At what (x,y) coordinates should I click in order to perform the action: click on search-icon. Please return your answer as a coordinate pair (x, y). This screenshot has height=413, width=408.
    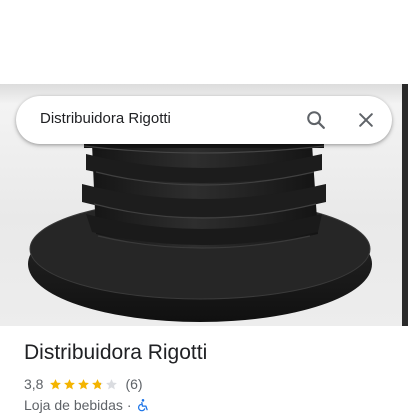
    Looking at the image, I should click on (316, 120).